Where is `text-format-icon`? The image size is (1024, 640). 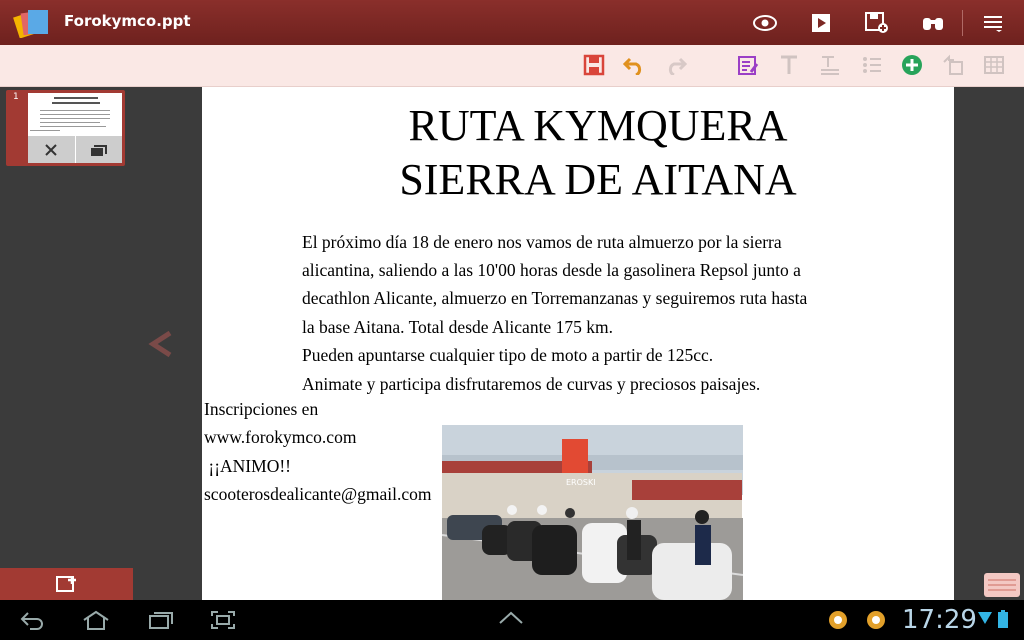
text-format-icon is located at coordinates (830, 65).